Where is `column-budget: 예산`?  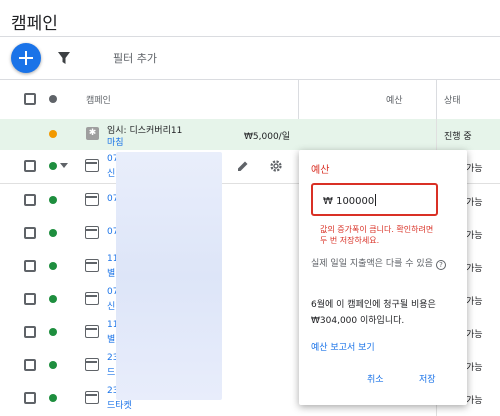
column-budget: 예산 is located at coordinates (394, 99).